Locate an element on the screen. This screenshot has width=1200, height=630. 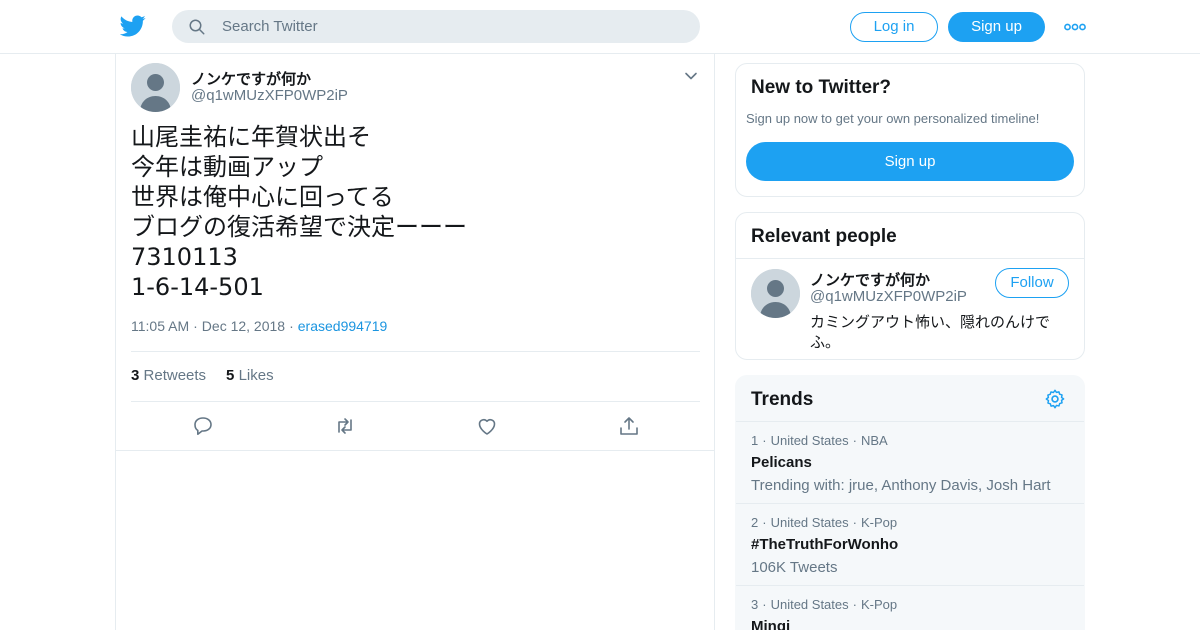
trend-rank: 2 is located at coordinates (755, 522).